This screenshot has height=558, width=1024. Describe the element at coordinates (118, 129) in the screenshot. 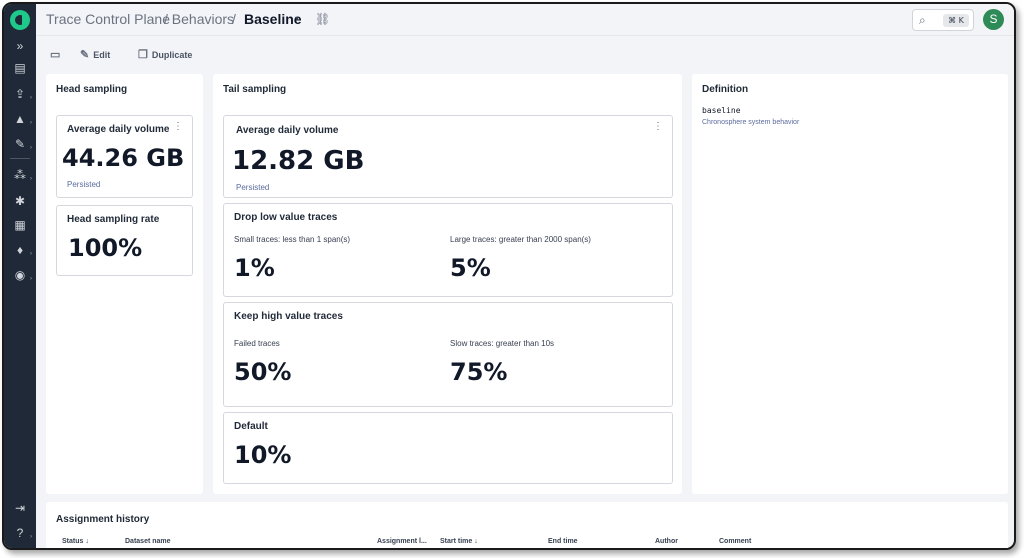

I see `head-volume-title: Average daily volume` at that location.